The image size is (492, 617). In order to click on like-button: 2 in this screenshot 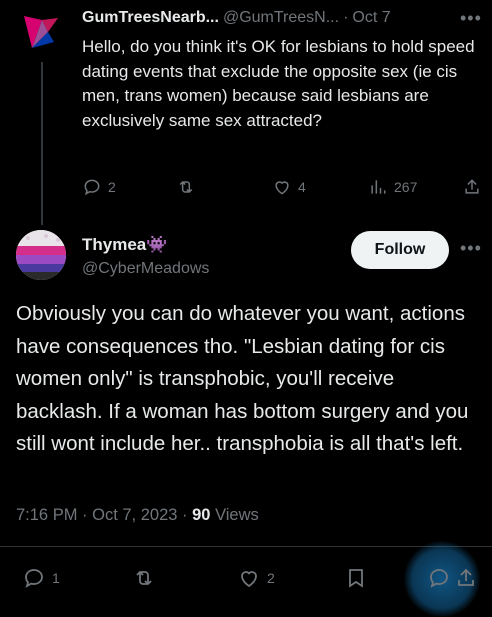, I will do `click(256, 578)`.